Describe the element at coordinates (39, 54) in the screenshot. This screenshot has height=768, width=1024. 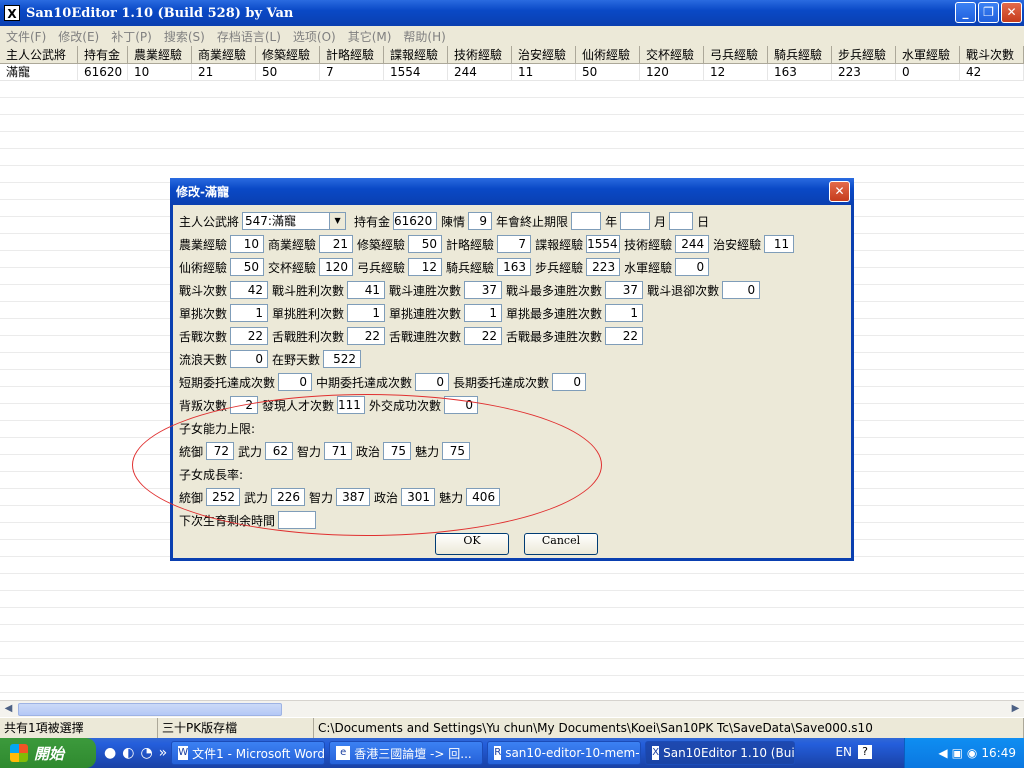
I see `grid-column-header: 主人公武將` at that location.